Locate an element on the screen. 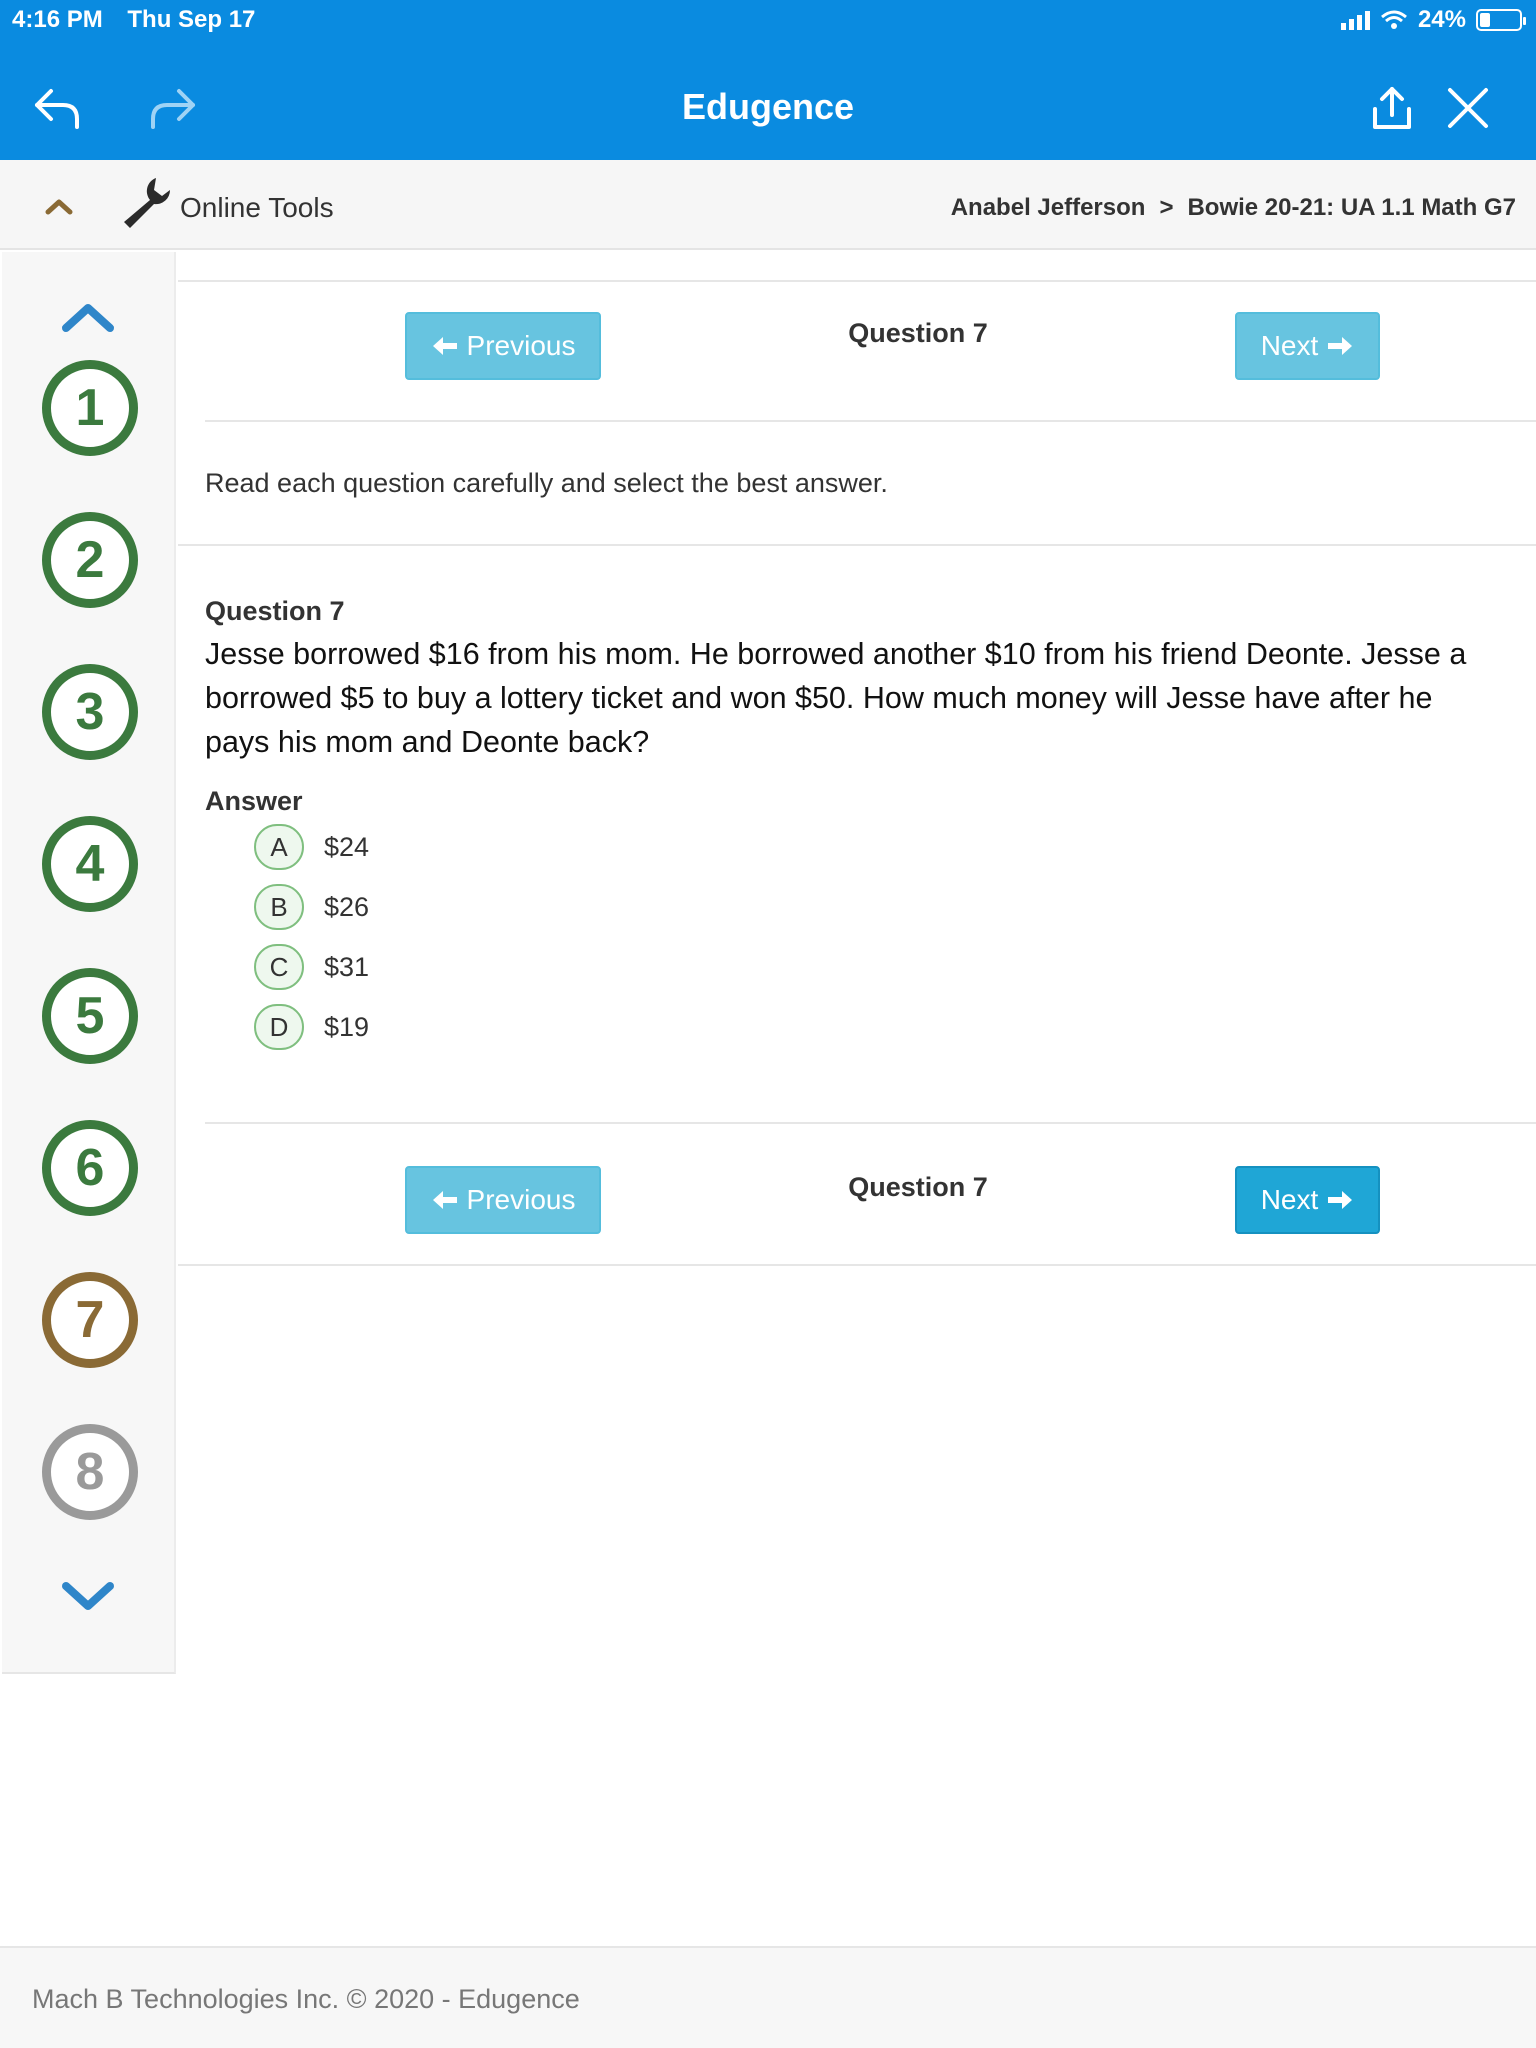 Image resolution: width=1536 pixels, height=2048 pixels. choice-text: $26 is located at coordinates (346, 907).